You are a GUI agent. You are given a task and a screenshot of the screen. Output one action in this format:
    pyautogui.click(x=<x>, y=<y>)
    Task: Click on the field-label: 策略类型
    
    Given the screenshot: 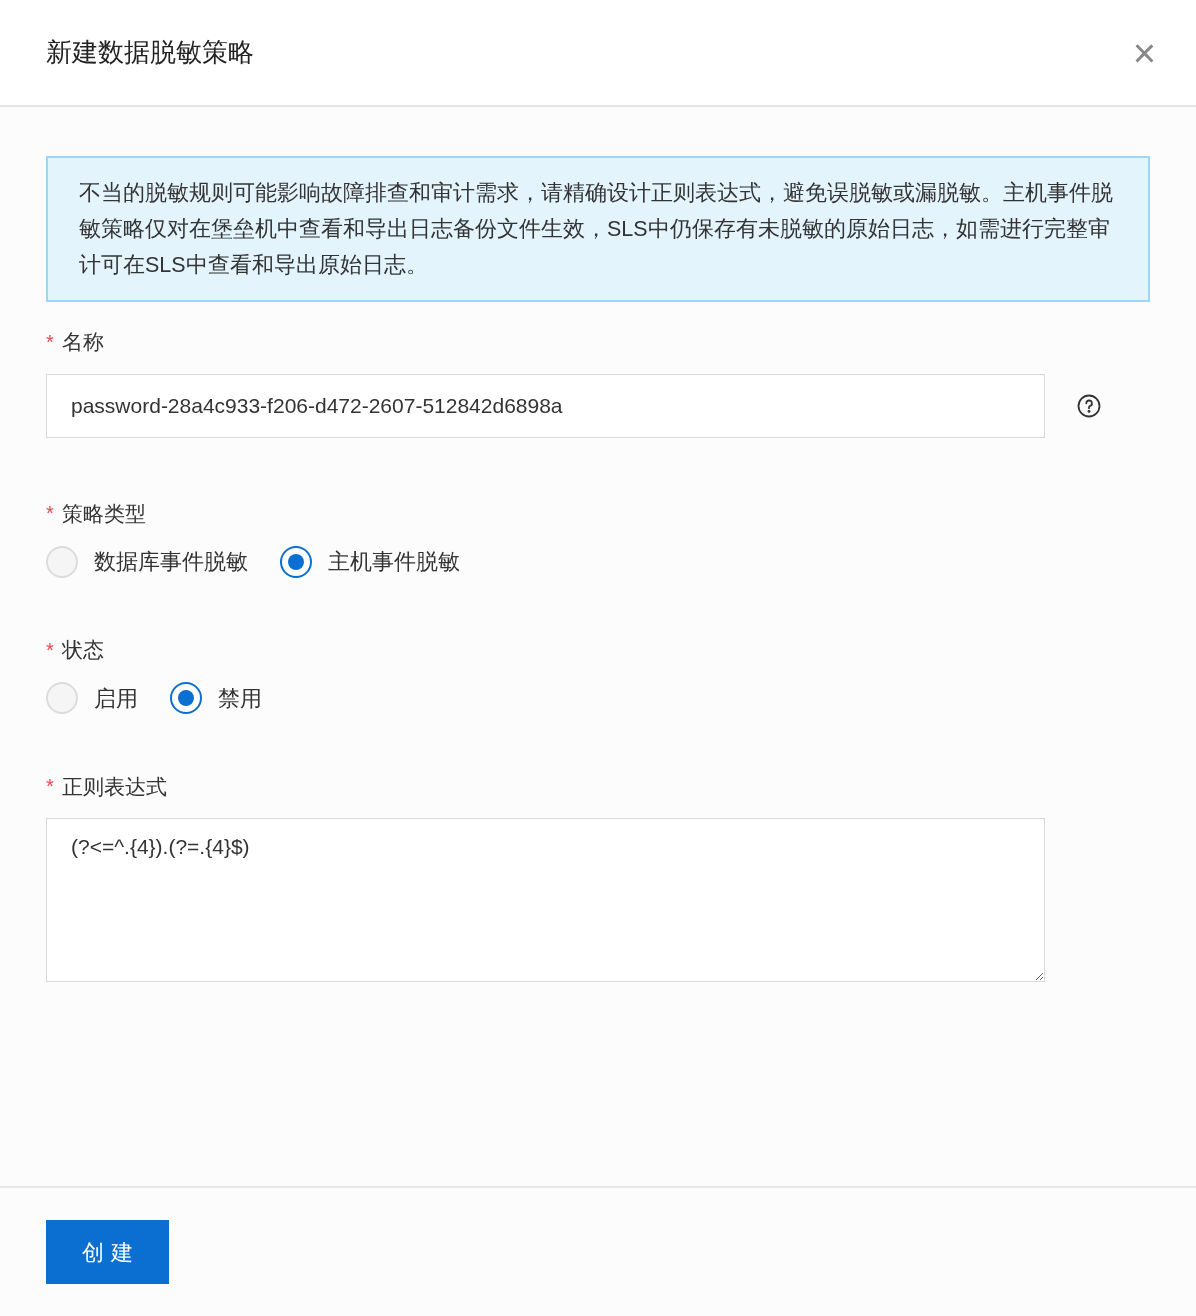 What is the action you would take?
    pyautogui.click(x=103, y=513)
    